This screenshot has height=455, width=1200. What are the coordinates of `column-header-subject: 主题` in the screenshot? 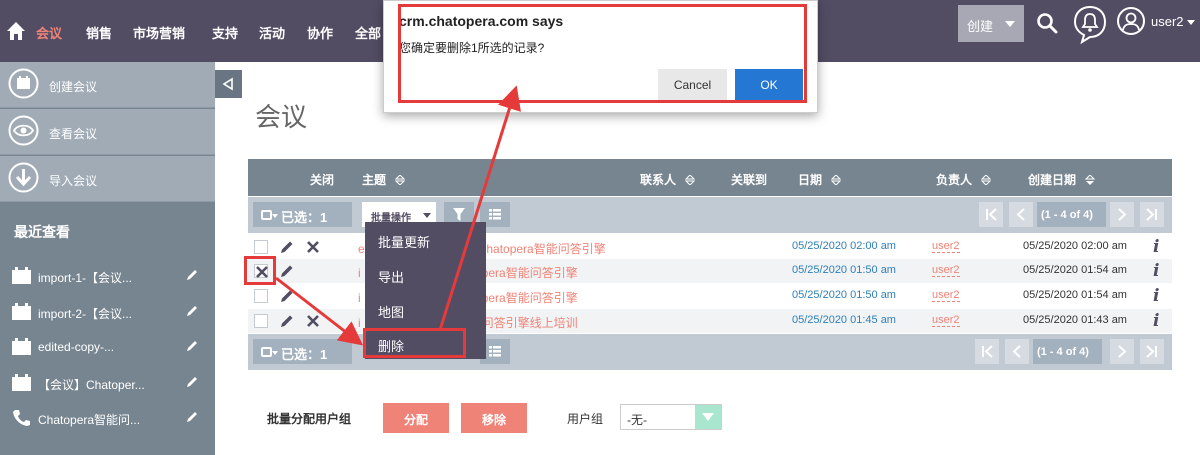 It's located at (384, 179).